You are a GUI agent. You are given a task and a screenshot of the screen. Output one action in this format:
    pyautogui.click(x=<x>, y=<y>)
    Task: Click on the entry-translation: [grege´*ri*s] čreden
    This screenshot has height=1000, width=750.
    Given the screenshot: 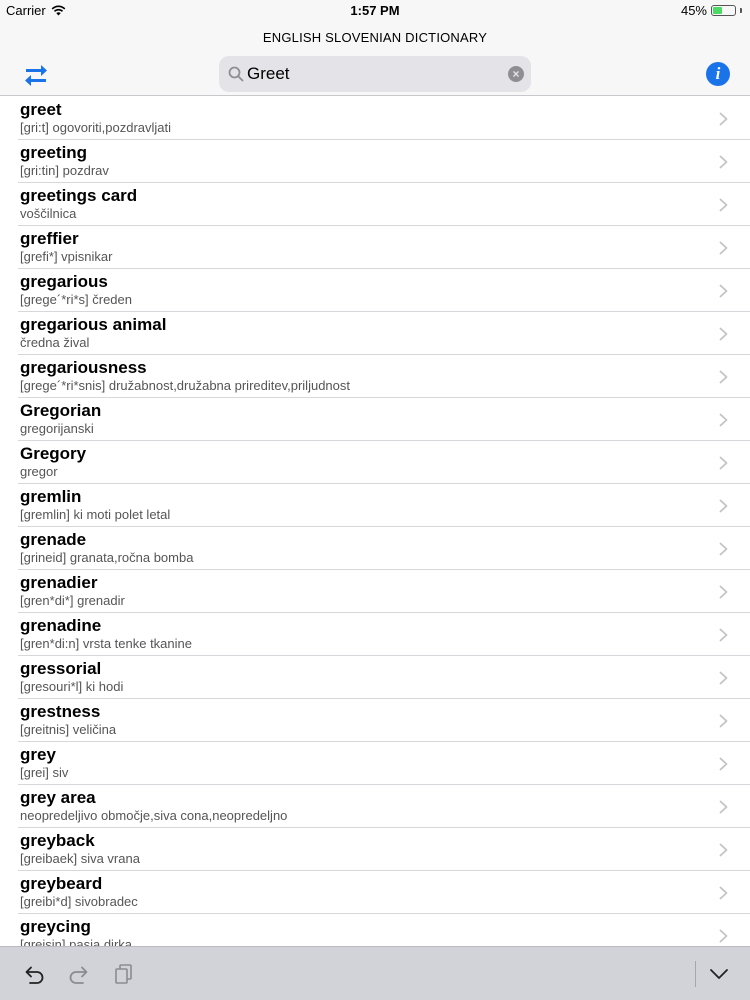 What is the action you would take?
    pyautogui.click(x=76, y=299)
    